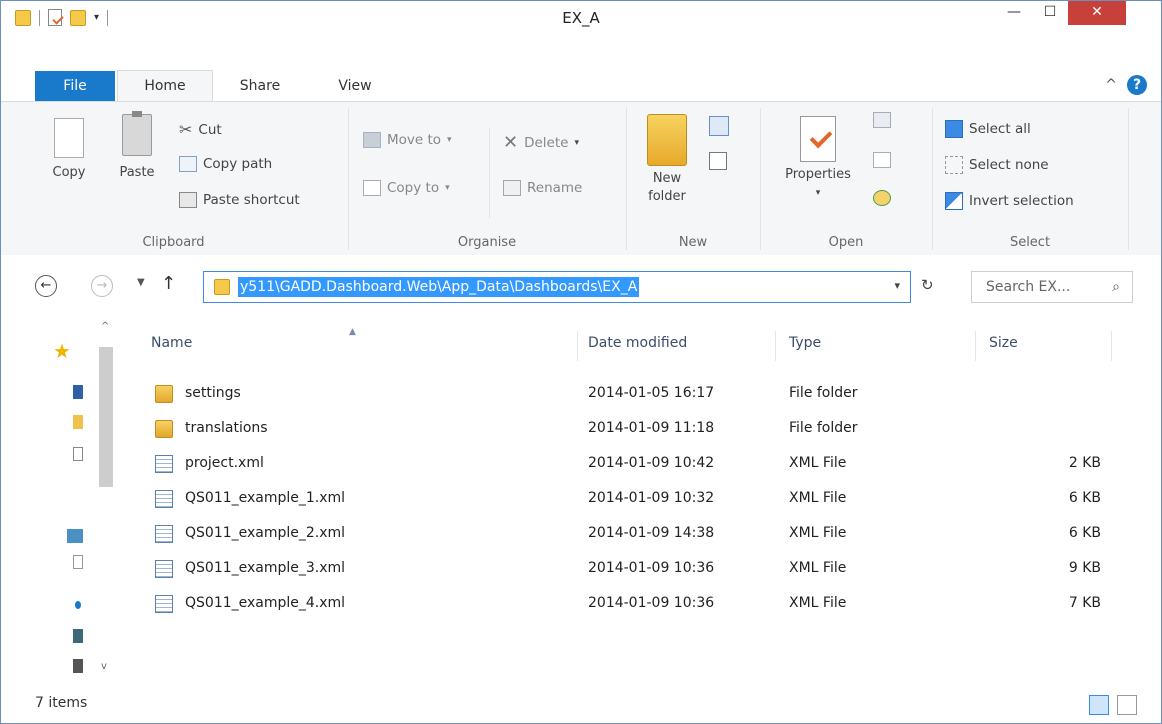 The image size is (1162, 724). Describe the element at coordinates (1050, 13) in the screenshot. I see `maximize-button: ☐` at that location.